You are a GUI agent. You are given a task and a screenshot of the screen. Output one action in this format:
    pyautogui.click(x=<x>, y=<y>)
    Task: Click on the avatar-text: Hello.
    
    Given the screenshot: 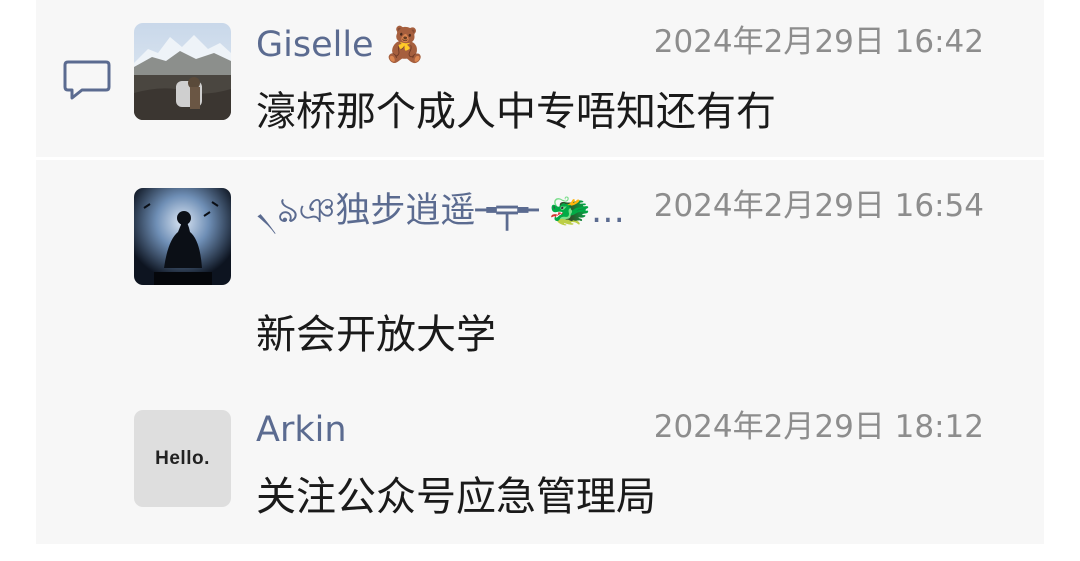 What is the action you would take?
    pyautogui.click(x=182, y=458)
    